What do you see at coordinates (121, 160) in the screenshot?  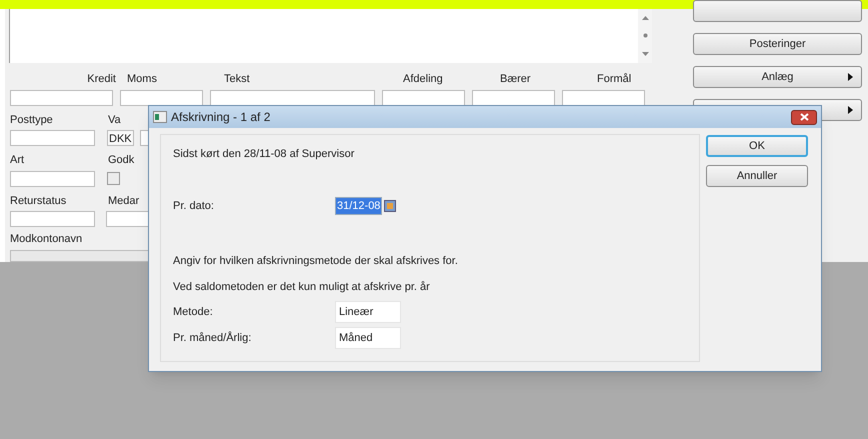 I see `field-label: Godk` at bounding box center [121, 160].